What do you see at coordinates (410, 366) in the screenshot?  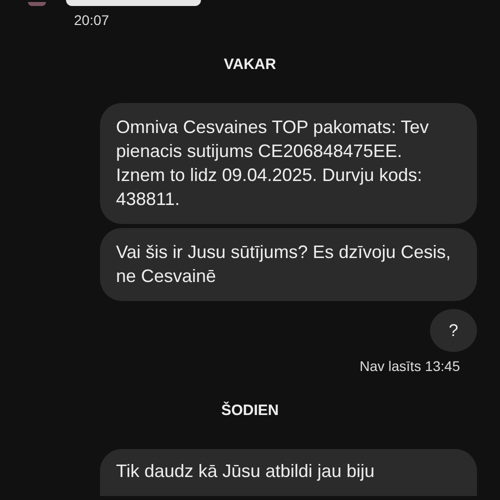 I see `message-time: Nav lasīts 13:45` at bounding box center [410, 366].